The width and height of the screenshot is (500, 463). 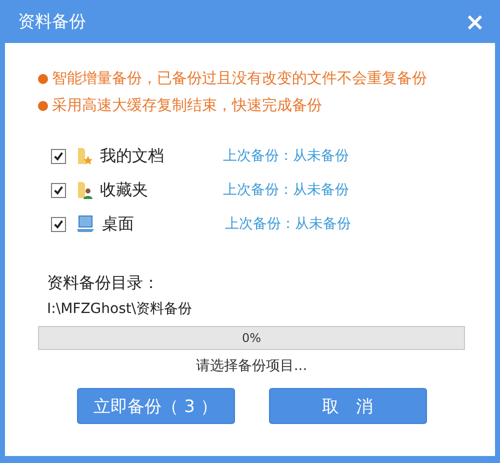 What do you see at coordinates (85, 156) in the screenshot?
I see `folder-star-icon` at bounding box center [85, 156].